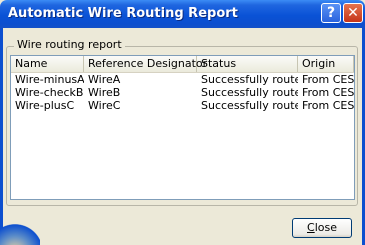 This screenshot has width=365, height=245. What do you see at coordinates (49, 92) in the screenshot?
I see `cell-name: Wire-checkB` at bounding box center [49, 92].